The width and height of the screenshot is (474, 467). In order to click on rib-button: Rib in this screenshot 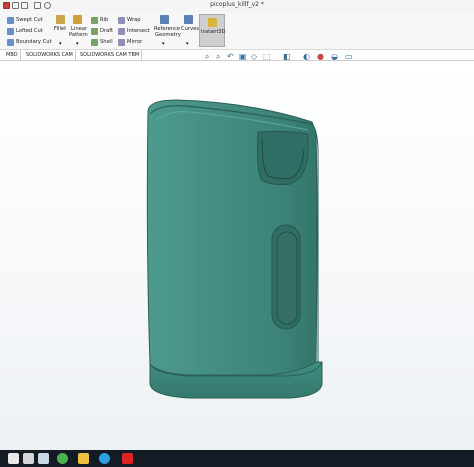, I will do `click(104, 20)`.